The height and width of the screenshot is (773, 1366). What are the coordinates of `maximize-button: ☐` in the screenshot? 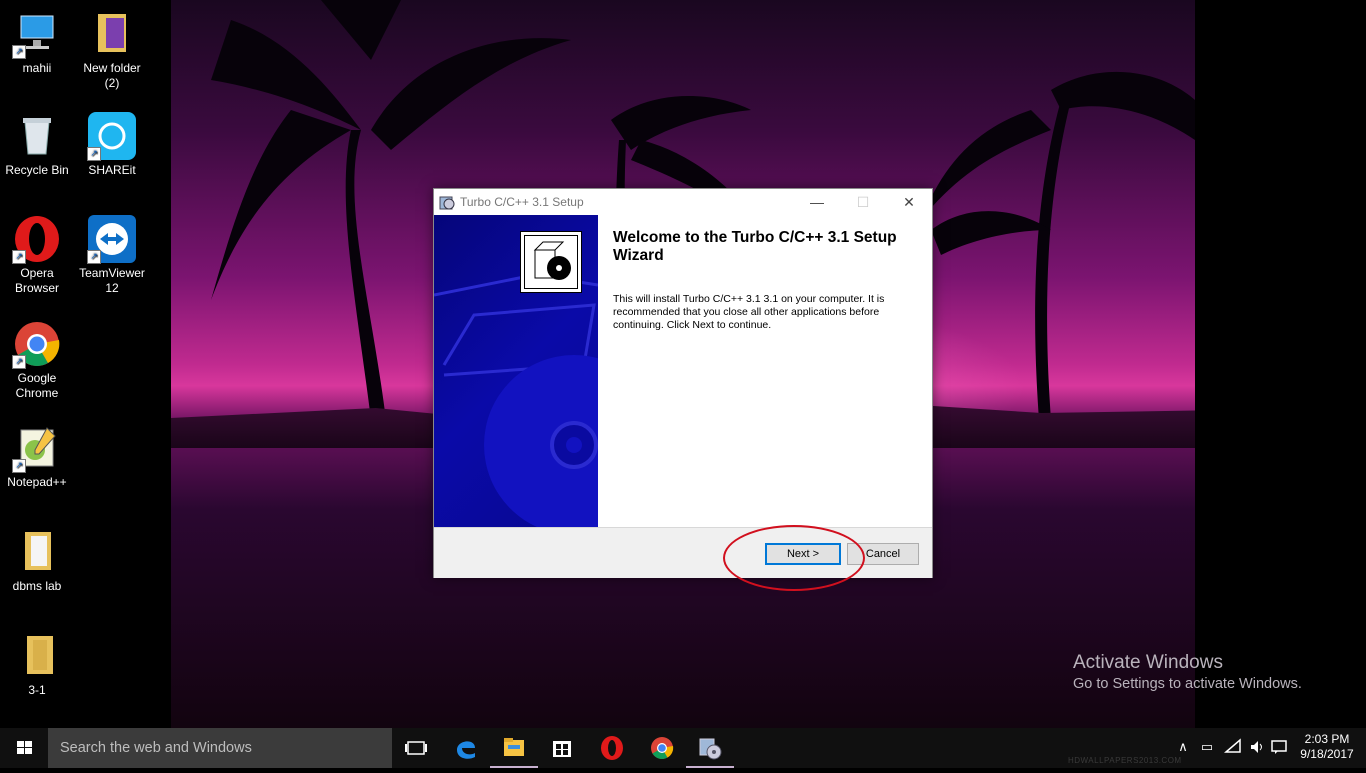 It's located at (863, 202).